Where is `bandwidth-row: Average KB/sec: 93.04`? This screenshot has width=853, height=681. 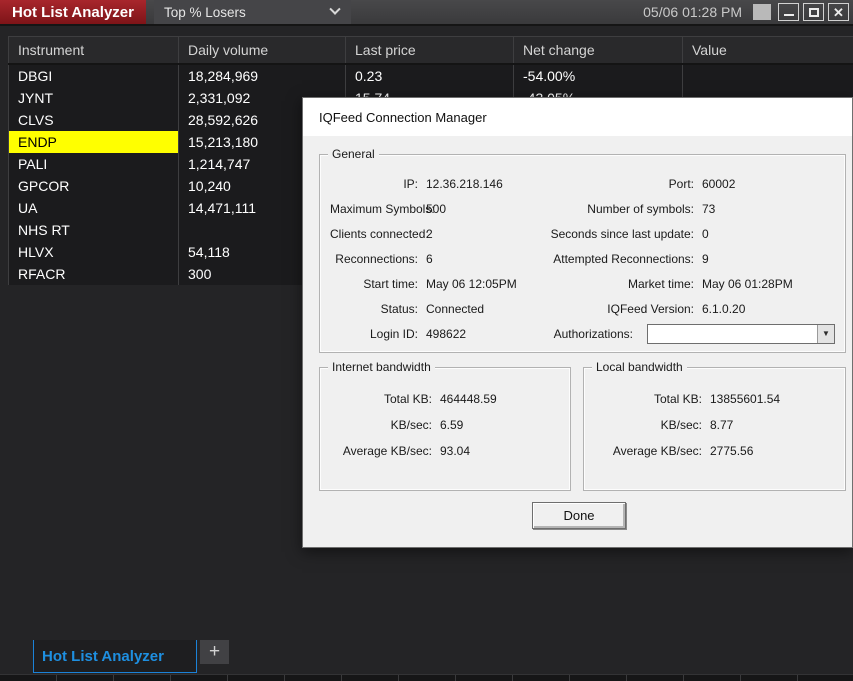 bandwidth-row: Average KB/sec: 93.04 is located at coordinates (444, 451).